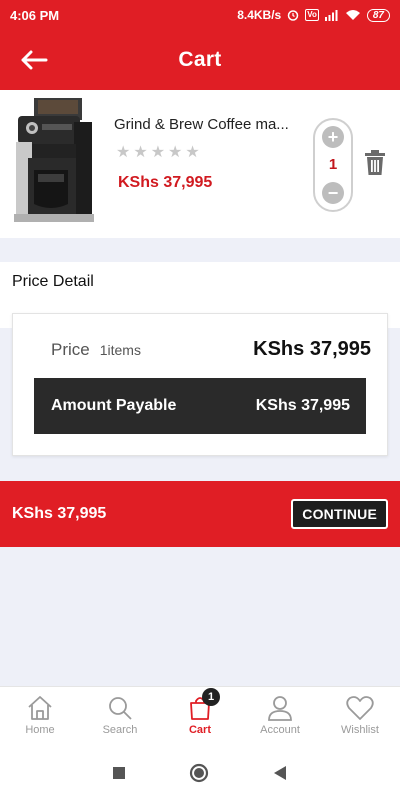 The height and width of the screenshot is (800, 400). What do you see at coordinates (59, 513) in the screenshot?
I see `checkout-total: KShs 37,995` at bounding box center [59, 513].